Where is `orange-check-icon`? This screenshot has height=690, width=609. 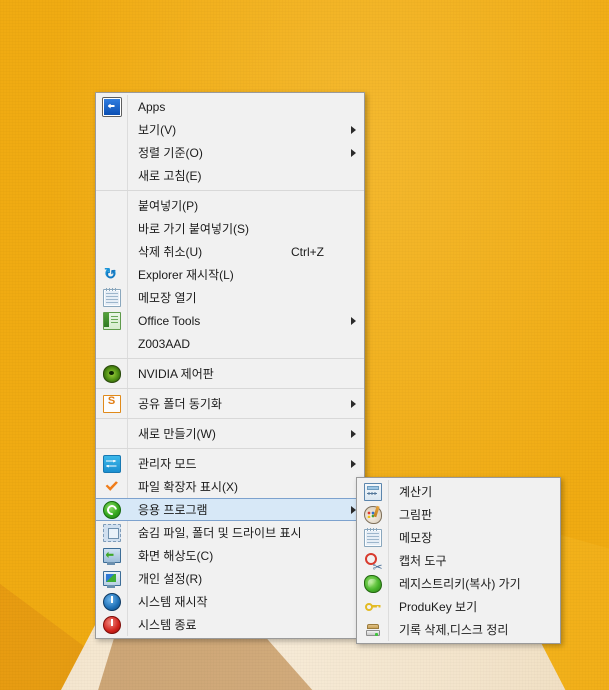 orange-check-icon is located at coordinates (112, 487).